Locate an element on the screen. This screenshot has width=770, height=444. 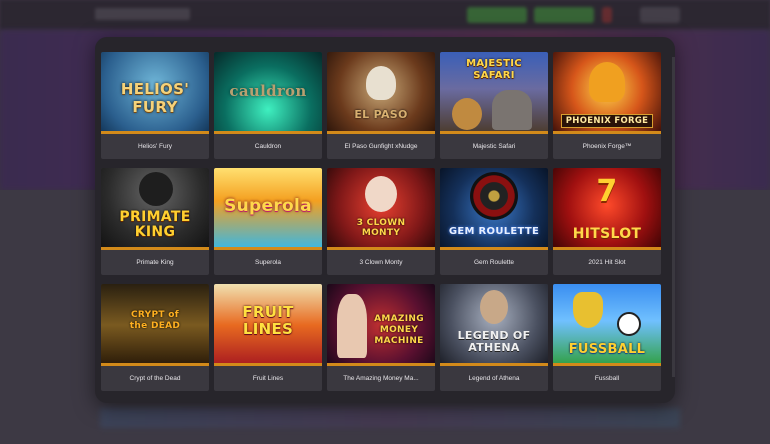
game-logo: Superola is located at coordinates (268, 206).